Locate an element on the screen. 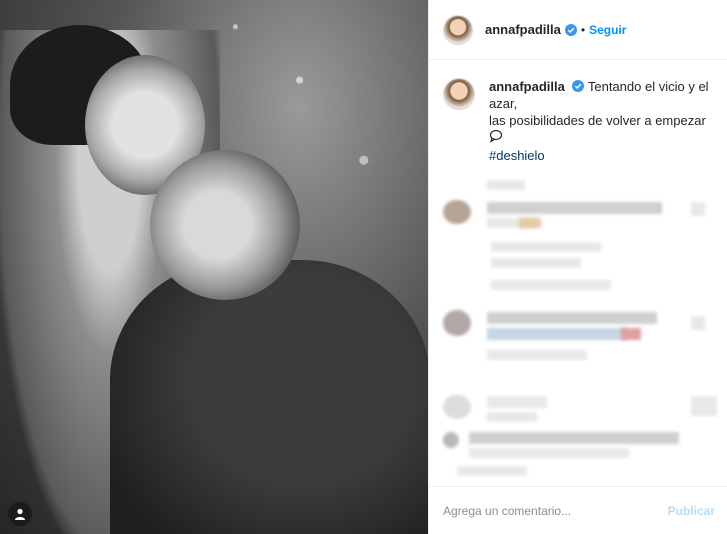 This screenshot has width=727, height=534. caption-username: annafpadilla is located at coordinates (527, 86).